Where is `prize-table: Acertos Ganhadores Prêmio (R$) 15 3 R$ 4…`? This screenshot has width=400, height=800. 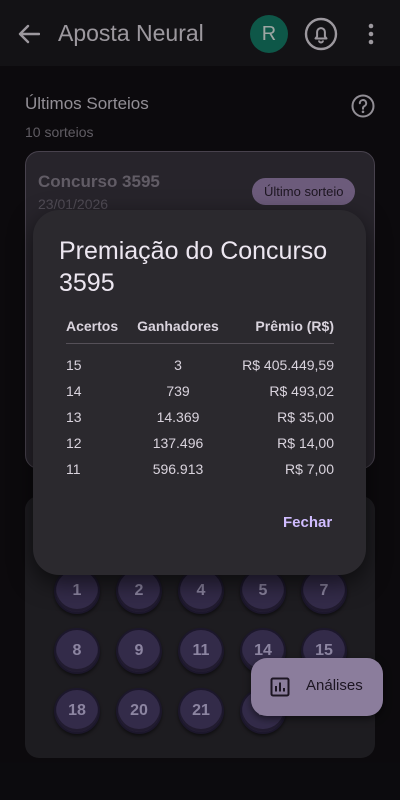
prize-table: Acertos Ganhadores Prêmio (R$) 15 3 R$ 4… is located at coordinates (200, 400).